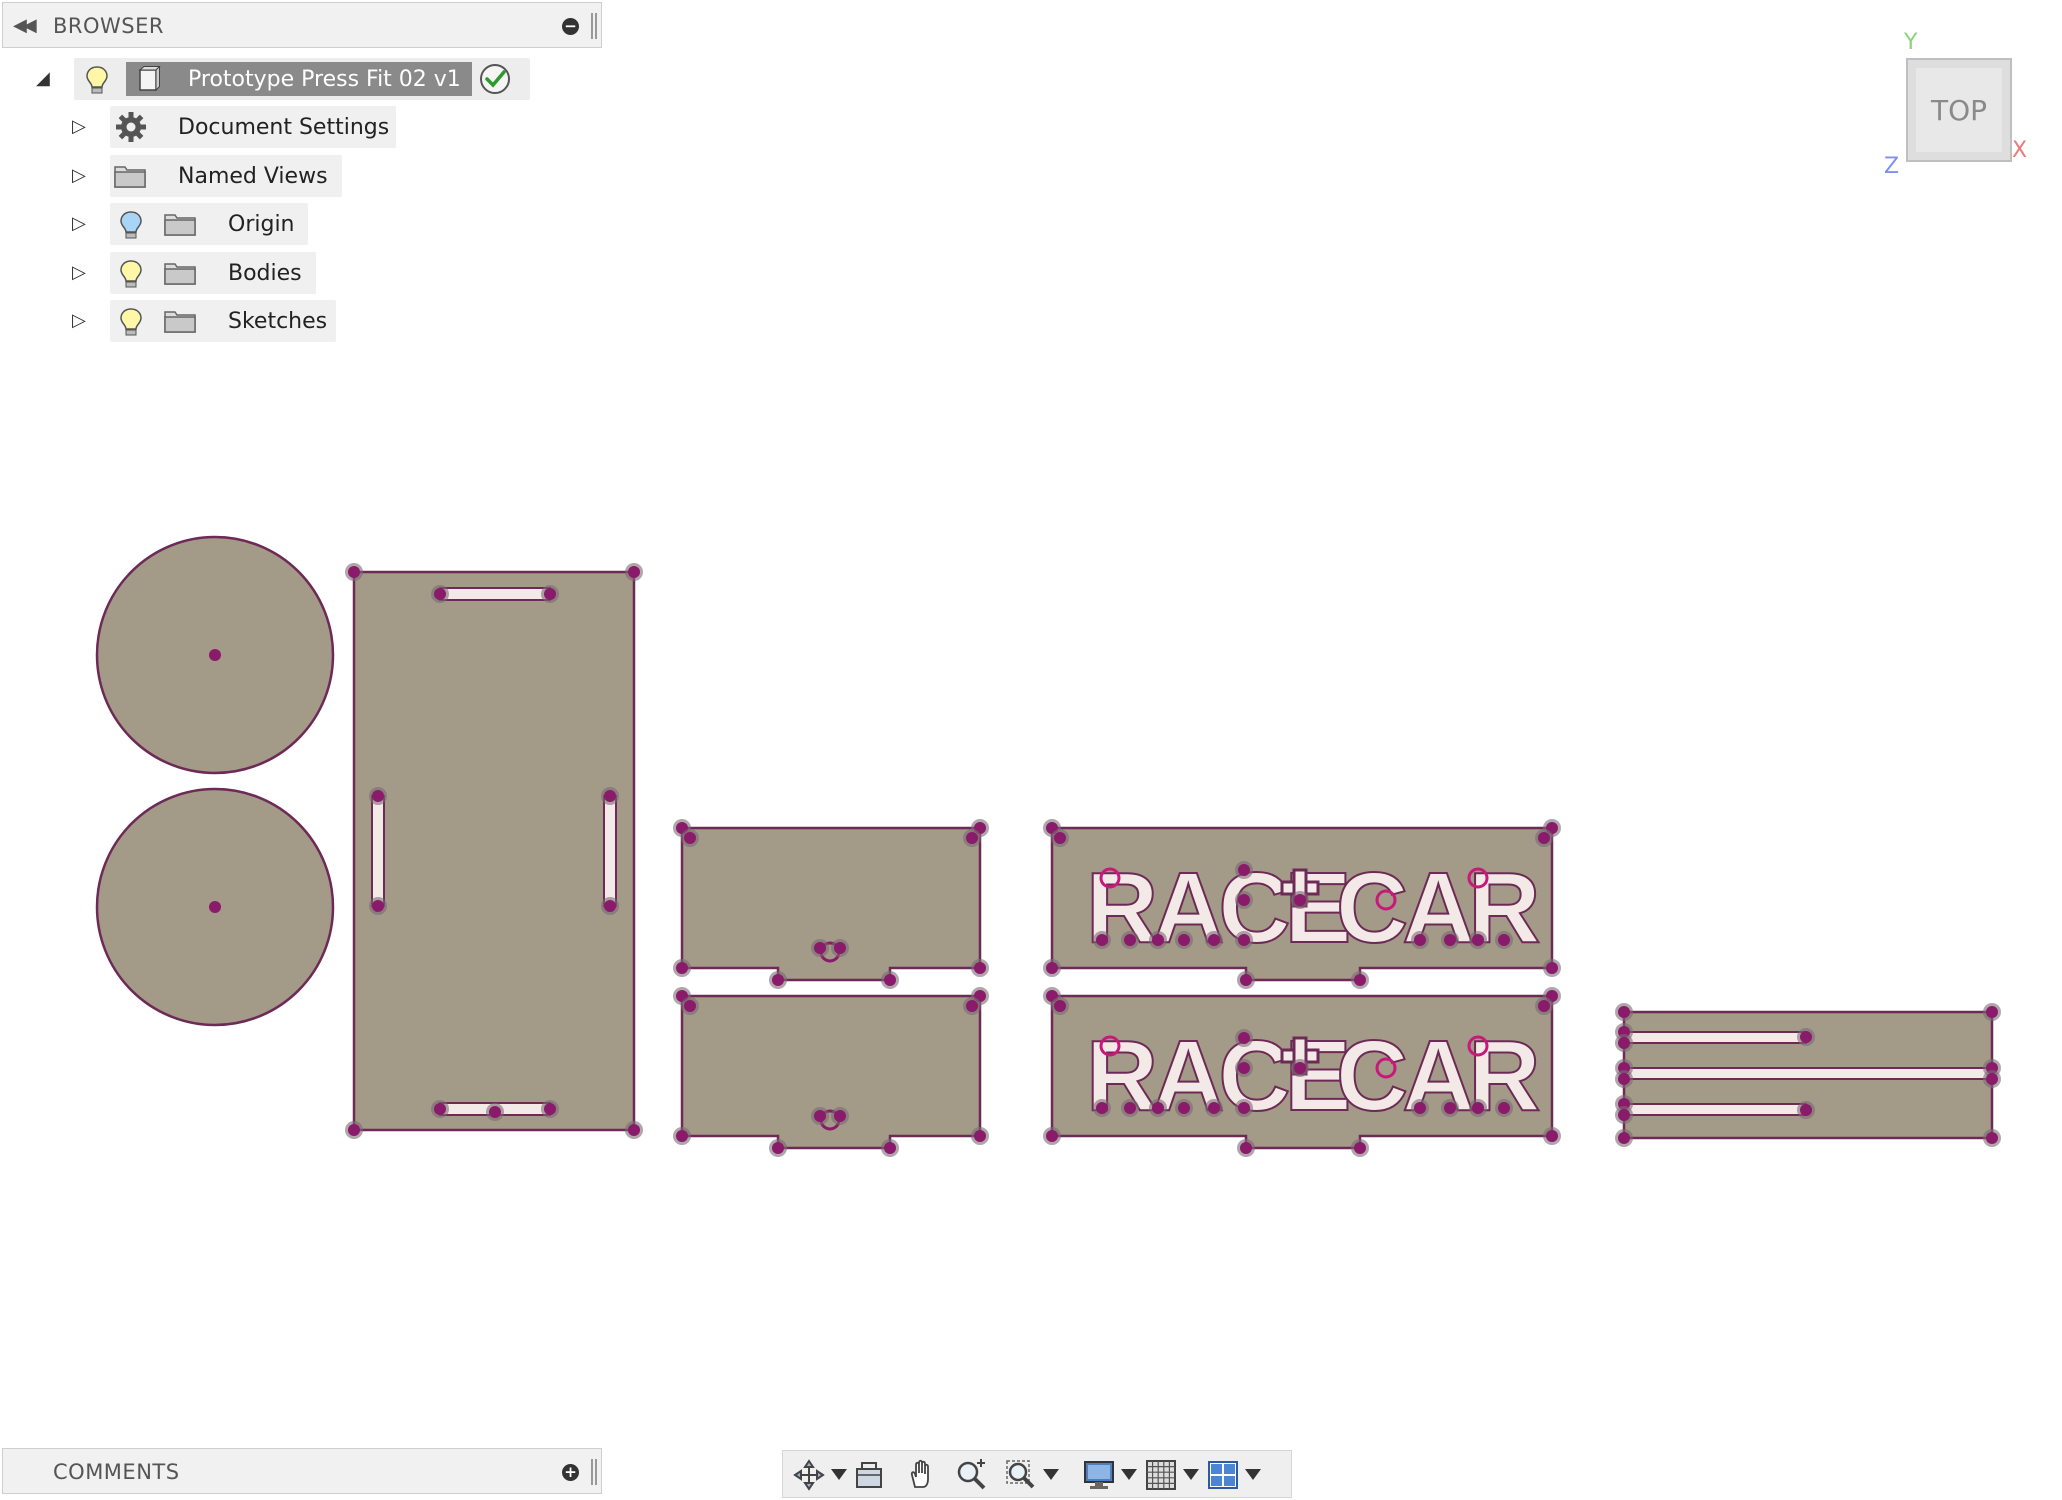  I want to click on comments-panel: COMMENTS +, so click(302, 1471).